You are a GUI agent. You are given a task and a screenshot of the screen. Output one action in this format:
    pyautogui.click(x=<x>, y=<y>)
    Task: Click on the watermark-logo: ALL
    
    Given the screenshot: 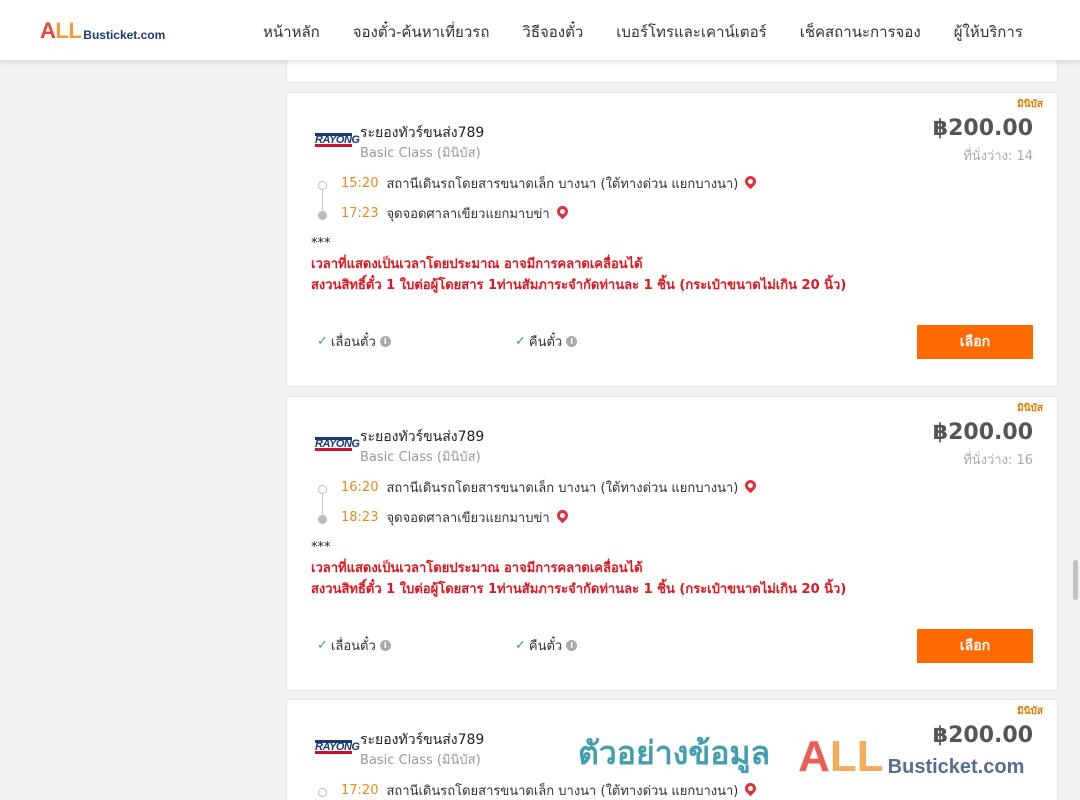 What is the action you would take?
    pyautogui.click(x=841, y=756)
    